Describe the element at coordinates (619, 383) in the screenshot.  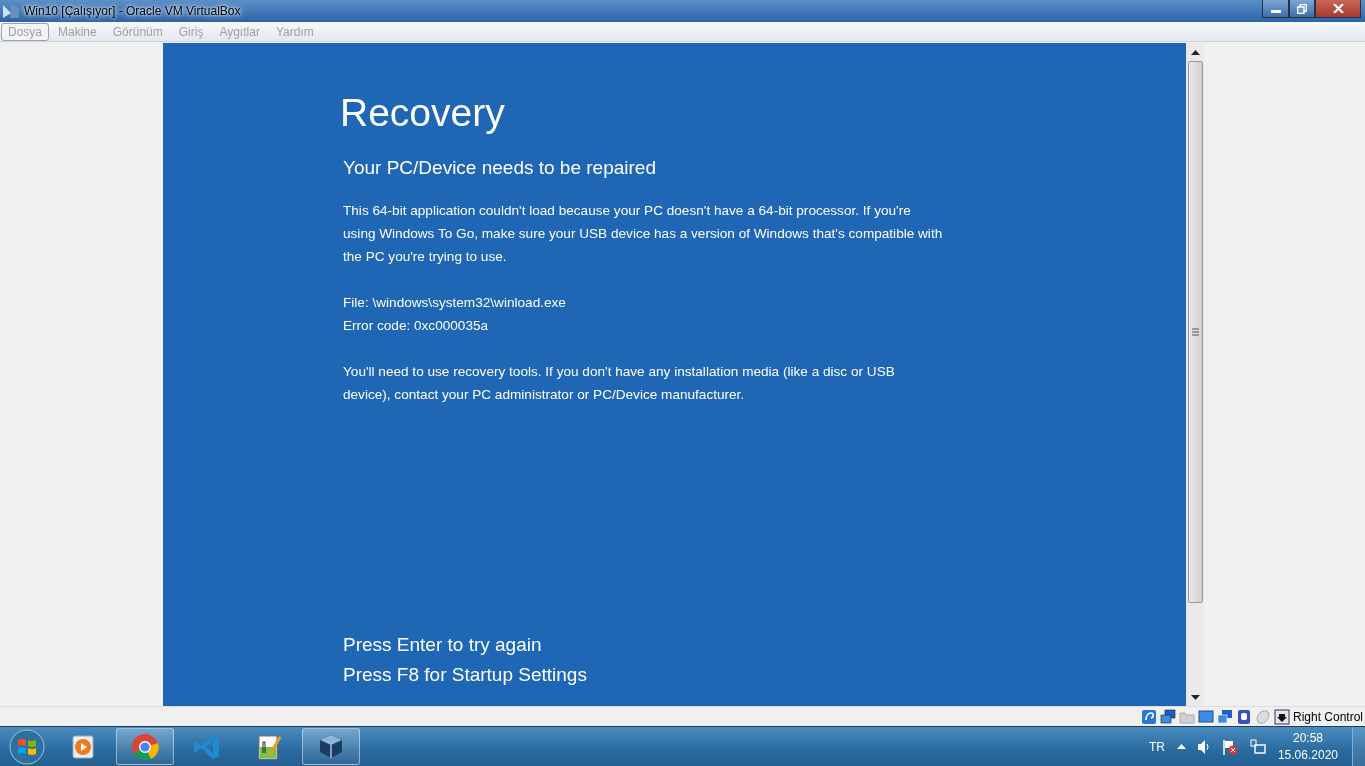
I see `advice-text: You'll need to use recovery tools. If you don't have any installation media (like a disc or USB device), contact your PC administrator or PC/Device manufacturer.` at that location.